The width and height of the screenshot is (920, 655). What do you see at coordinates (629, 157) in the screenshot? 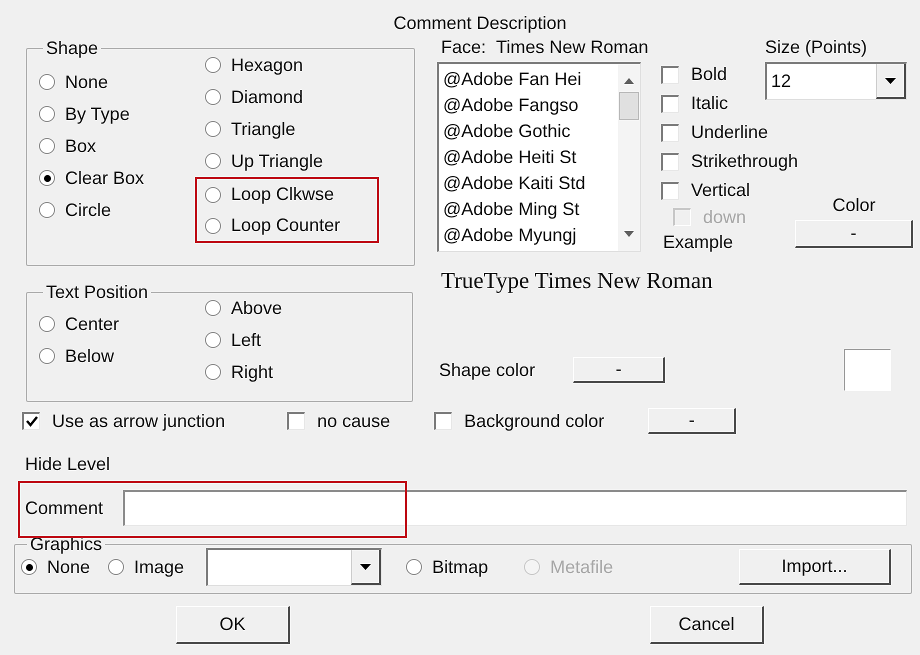
I see `scrollbar` at bounding box center [629, 157].